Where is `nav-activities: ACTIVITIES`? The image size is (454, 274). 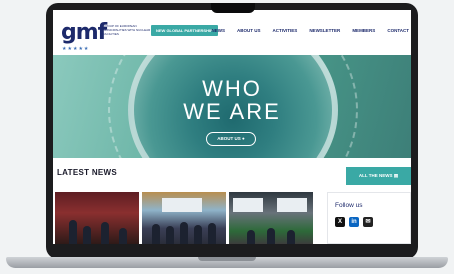 nav-activities: ACTIVITIES is located at coordinates (285, 30).